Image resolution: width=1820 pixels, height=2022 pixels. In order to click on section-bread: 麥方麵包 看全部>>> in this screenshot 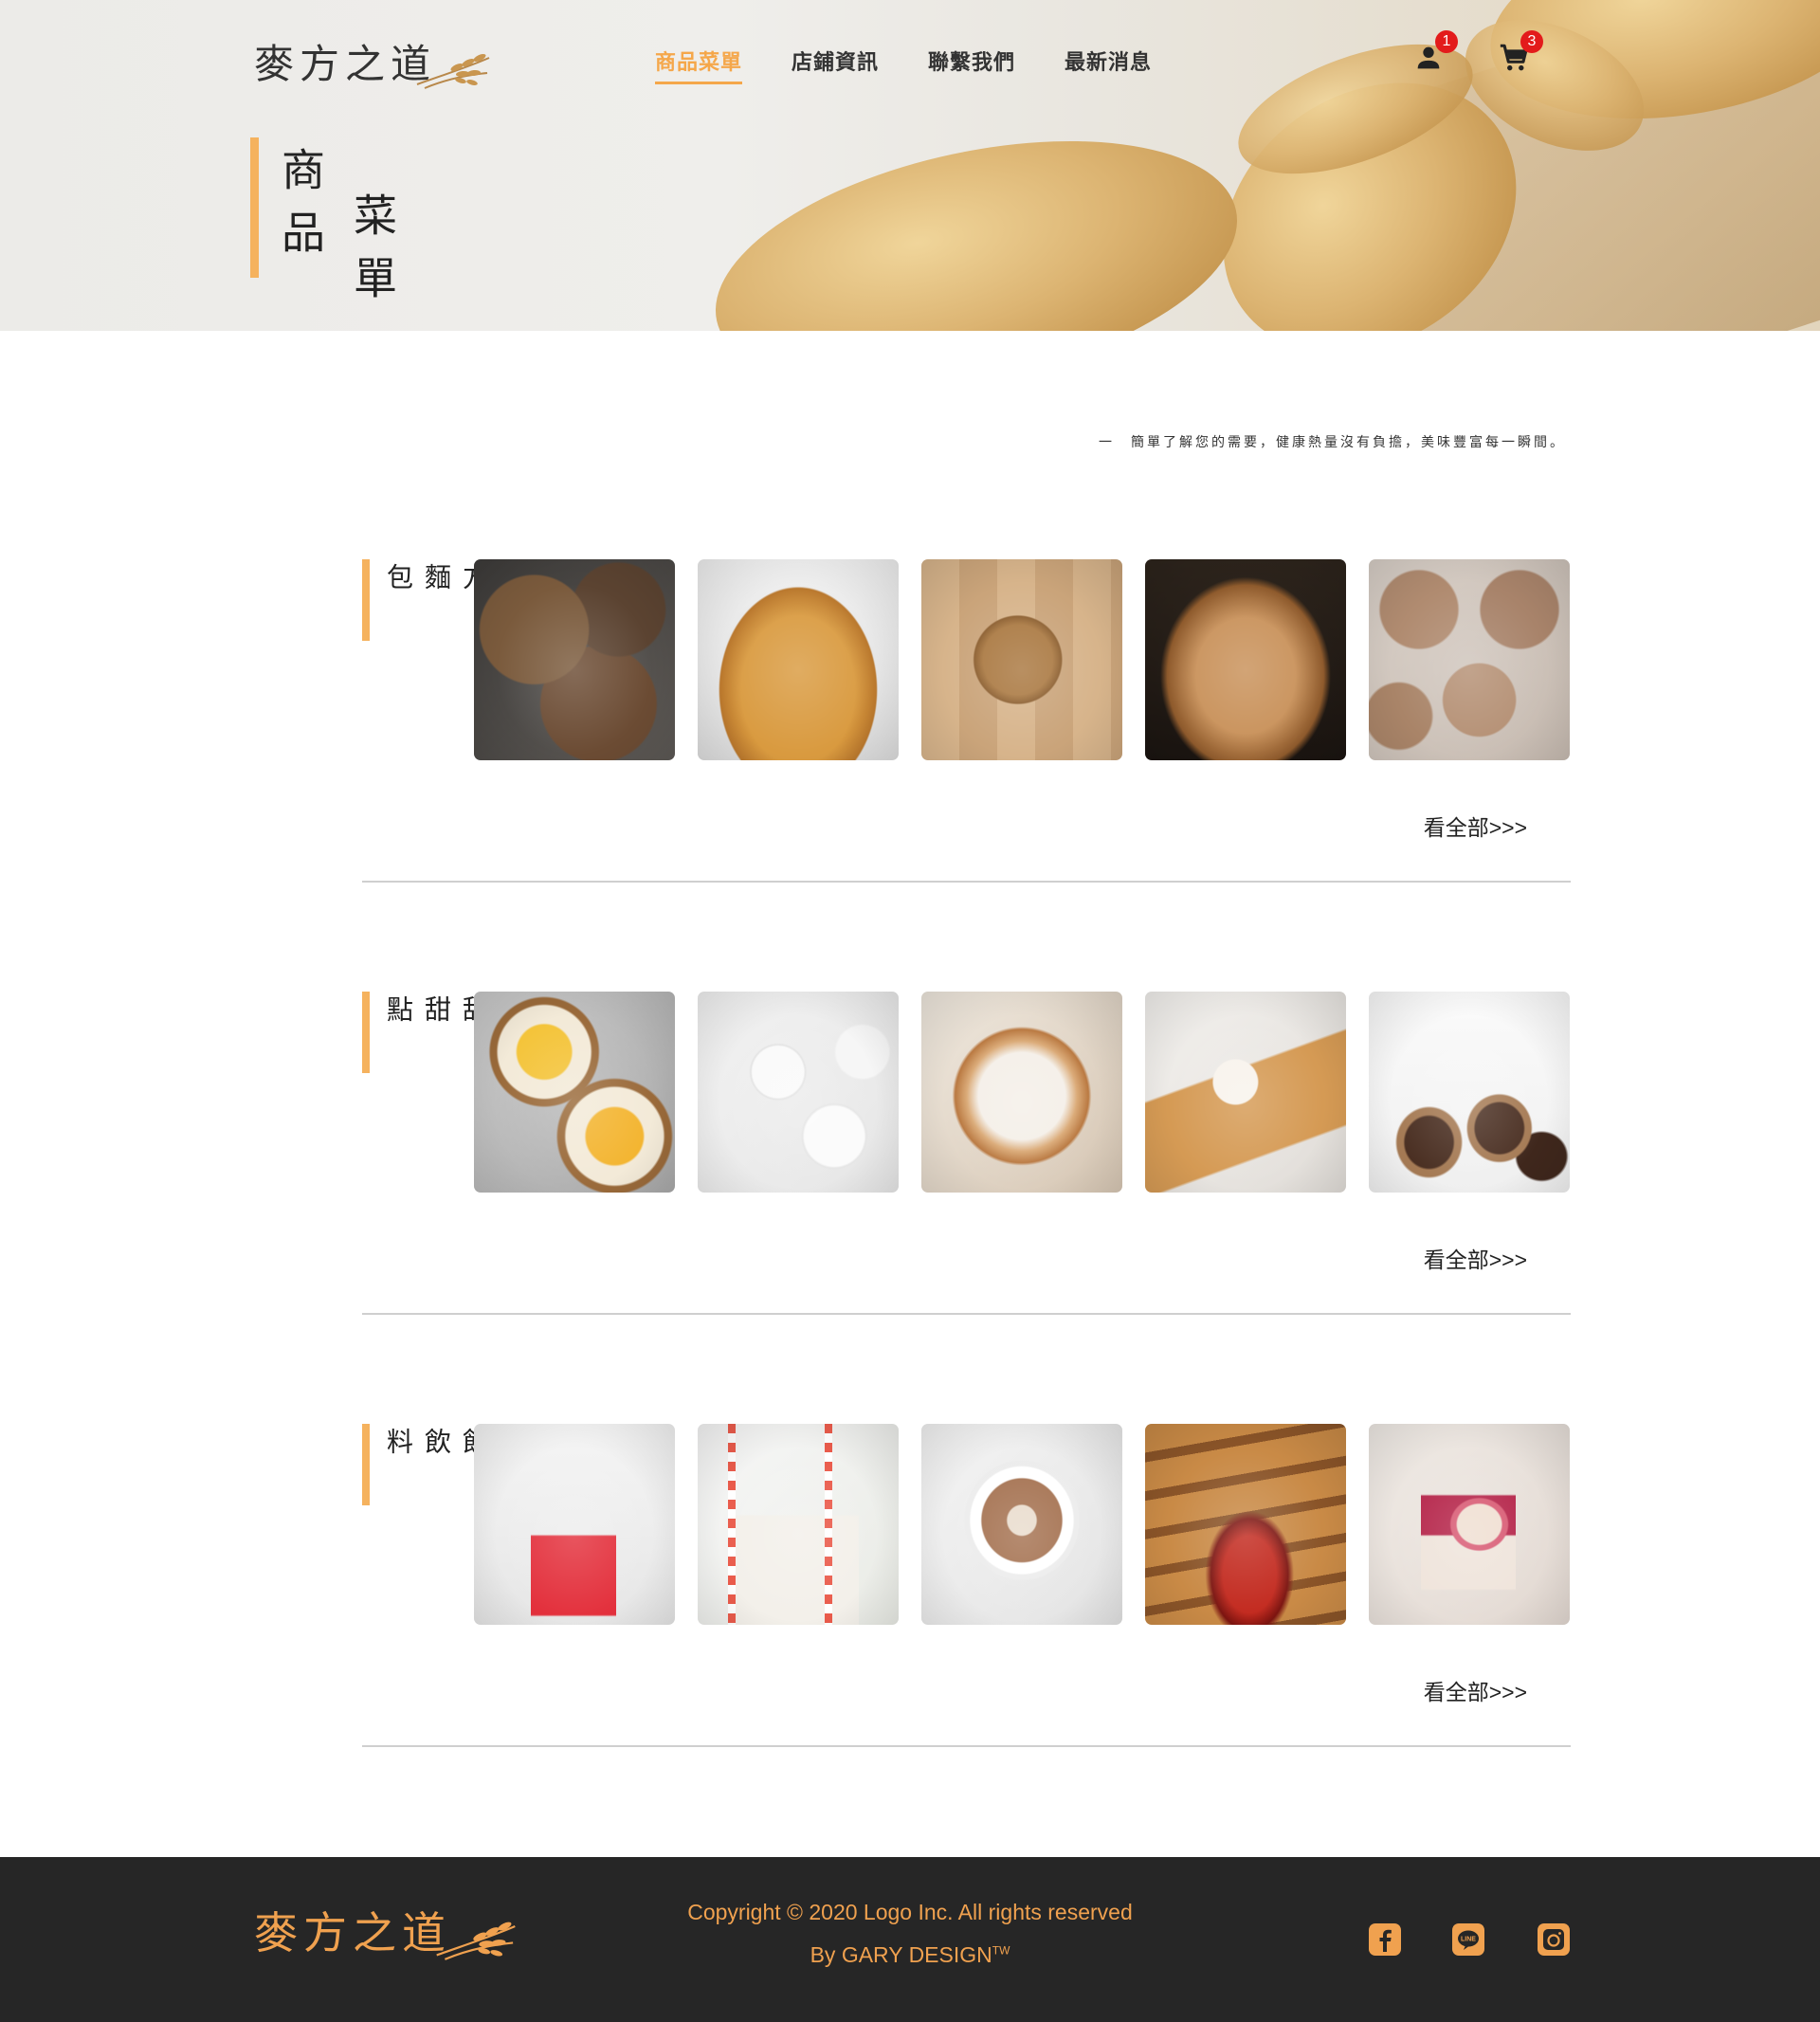, I will do `click(966, 758)`.